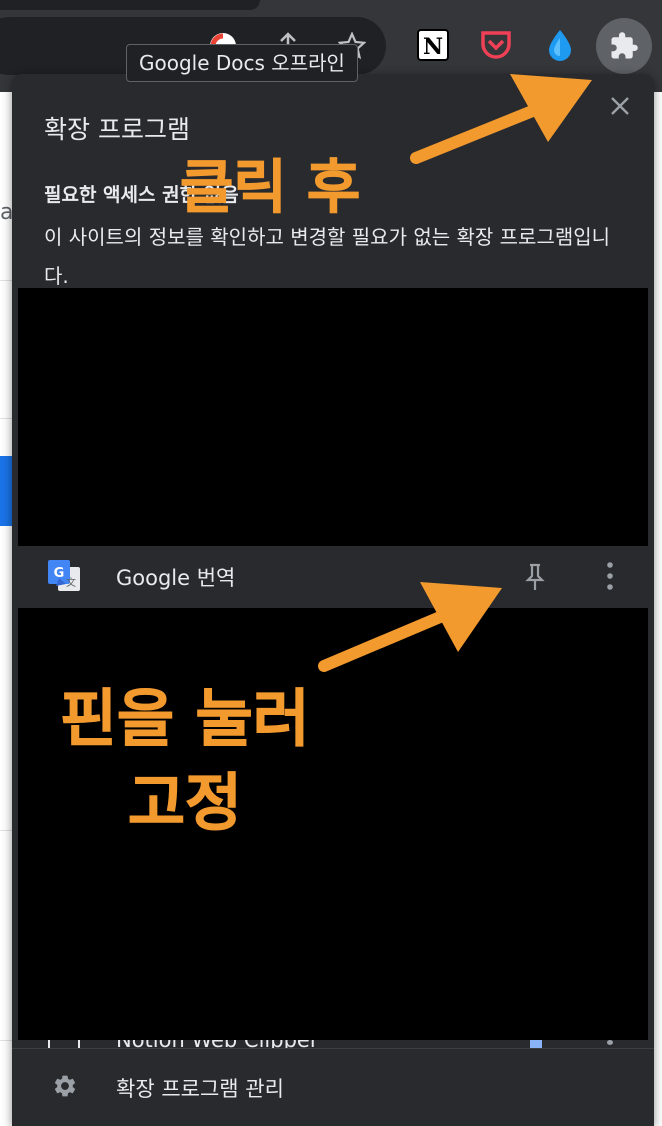 Image resolution: width=662 pixels, height=1126 pixels. What do you see at coordinates (185, 803) in the screenshot?
I see `annotation-pin-line2: 고정` at bounding box center [185, 803].